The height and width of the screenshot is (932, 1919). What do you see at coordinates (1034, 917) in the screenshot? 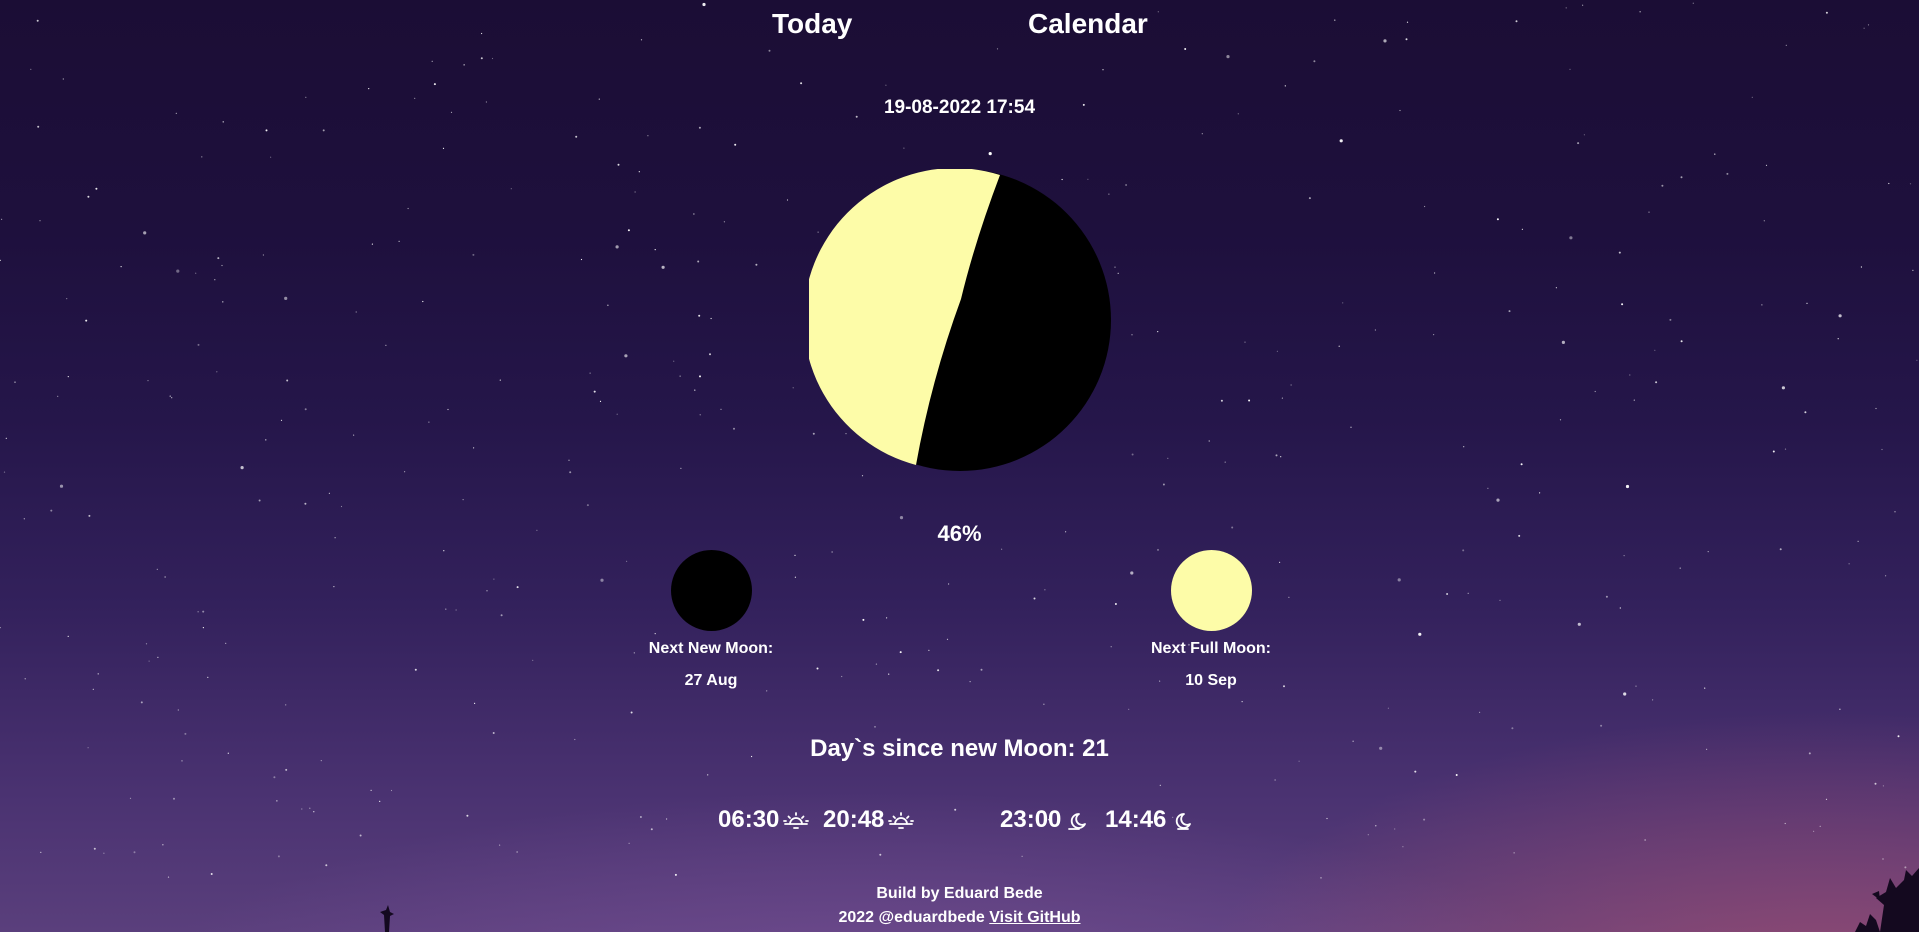
I see `github-link: Visit GitHub` at bounding box center [1034, 917].